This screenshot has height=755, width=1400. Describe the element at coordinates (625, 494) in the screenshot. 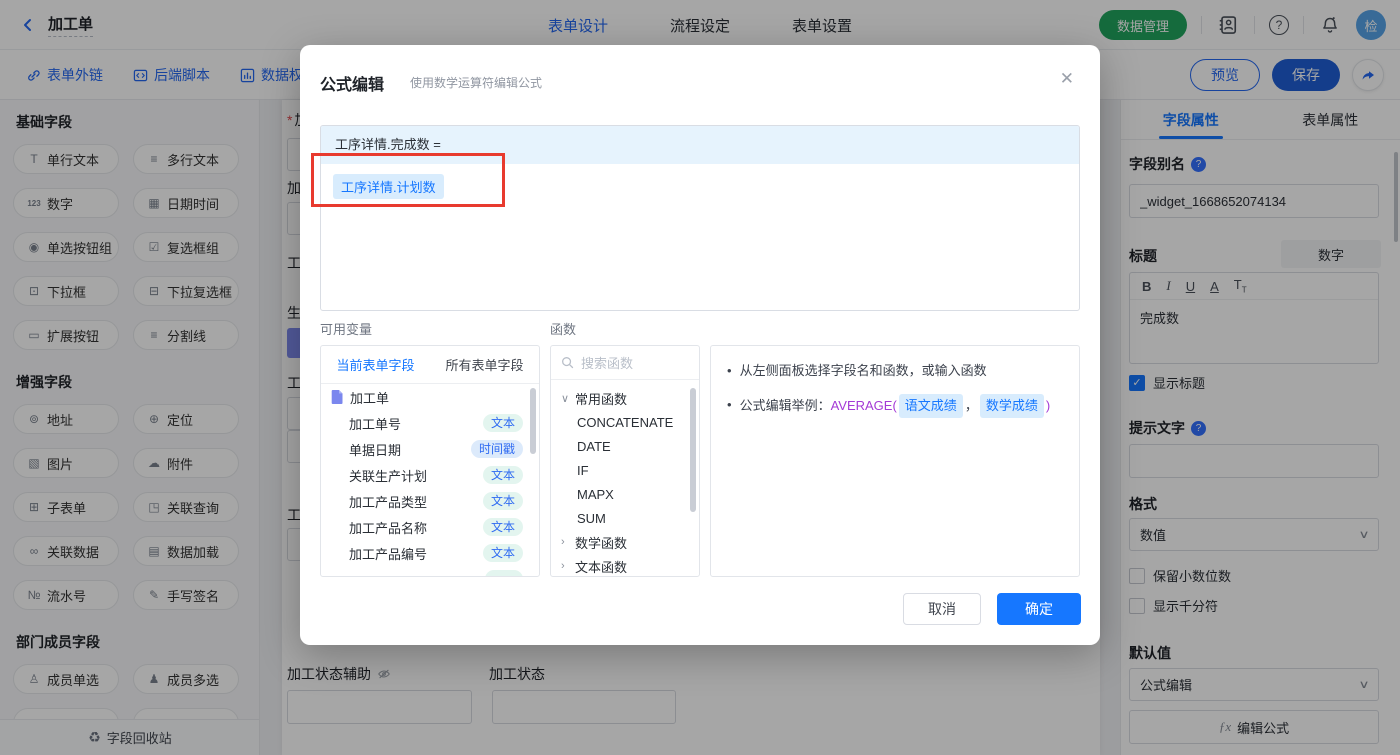

I see `function-item: MAPX` at that location.